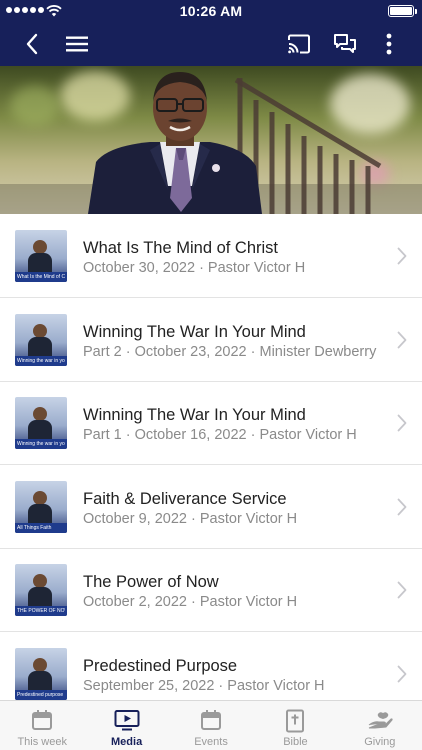 This screenshot has width=422, height=750. What do you see at coordinates (295, 742) in the screenshot?
I see `tab-label: Bible` at bounding box center [295, 742].